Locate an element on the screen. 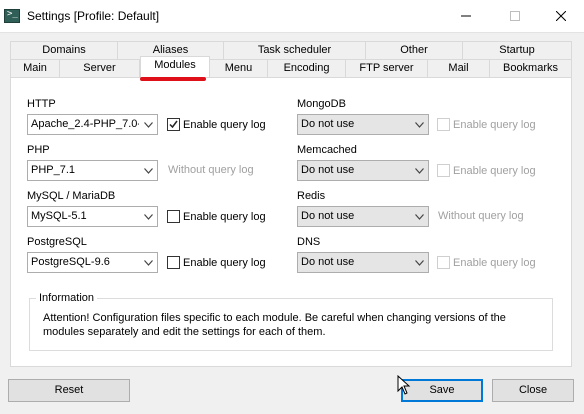 Image resolution: width=584 pixels, height=414 pixels. http-label: HTTP is located at coordinates (41, 104).